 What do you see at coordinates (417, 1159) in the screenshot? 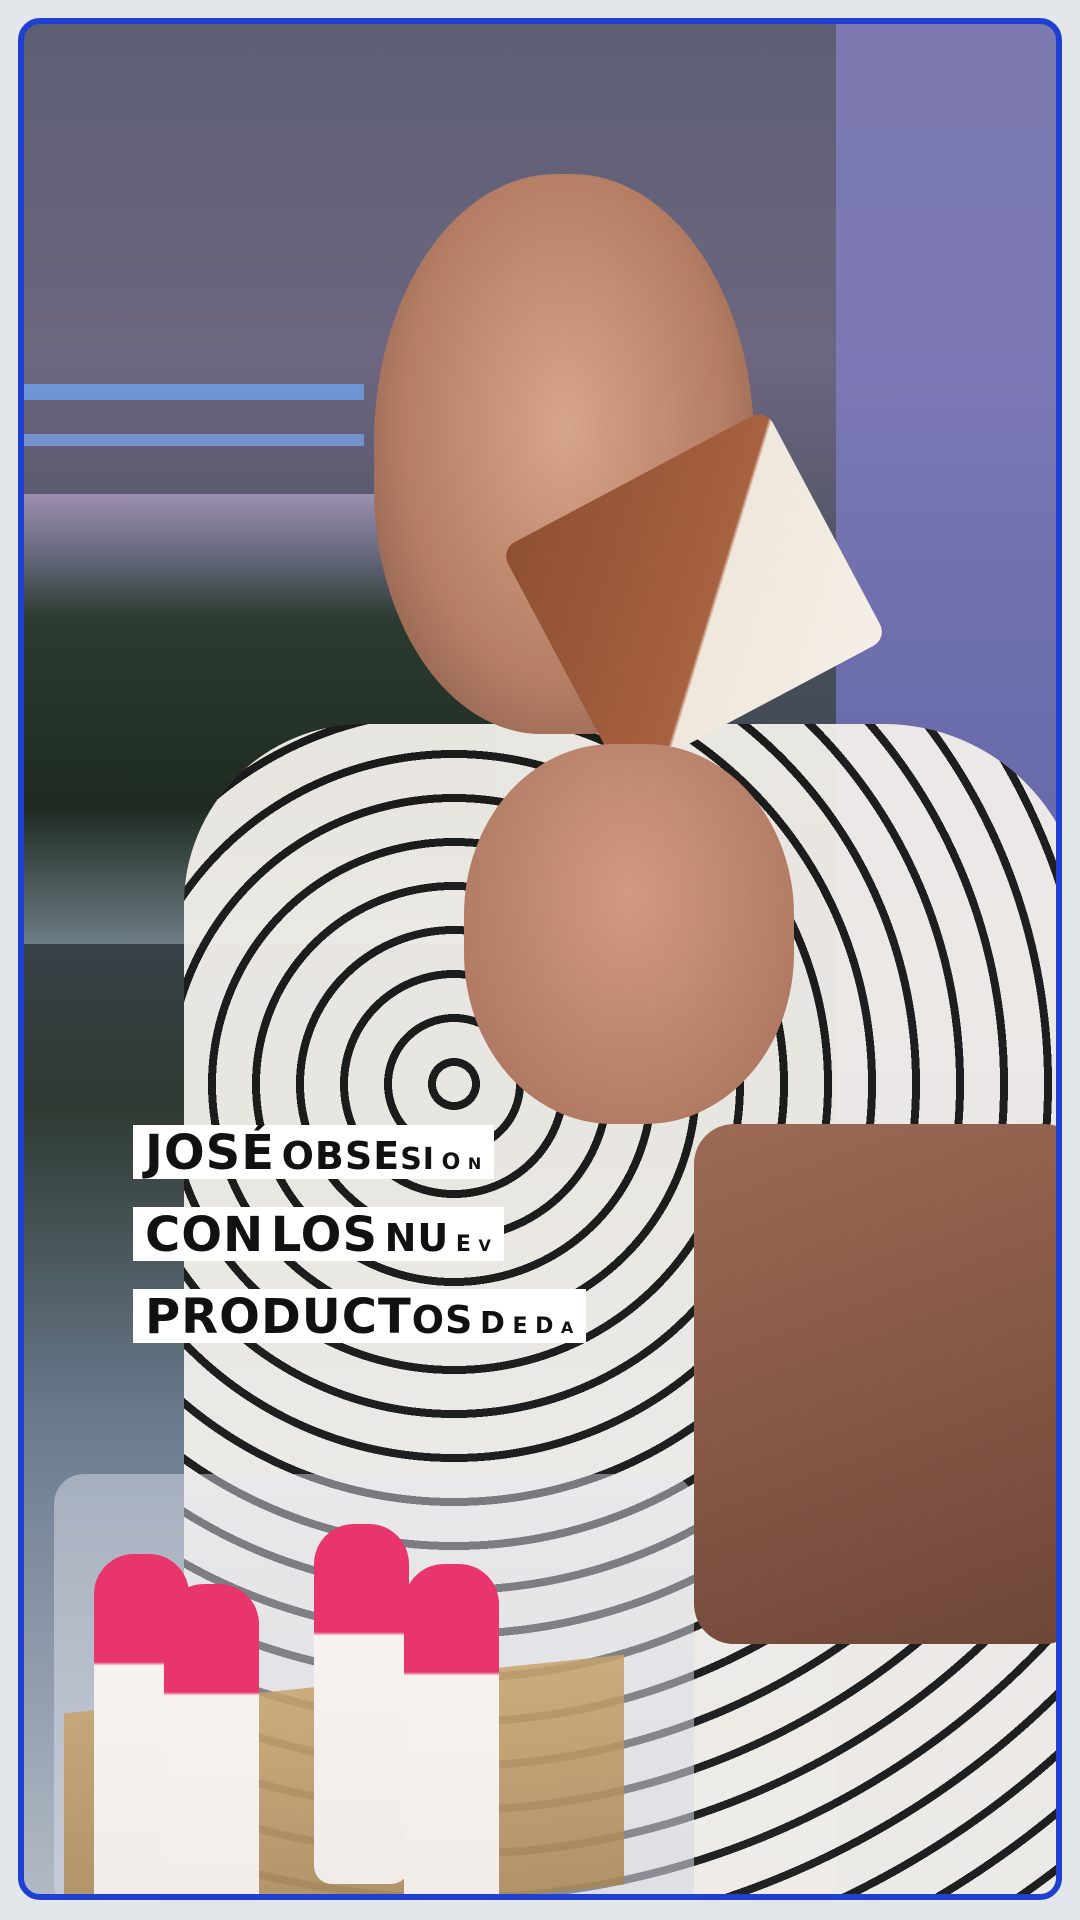
I see `caption-word: SI` at bounding box center [417, 1159].